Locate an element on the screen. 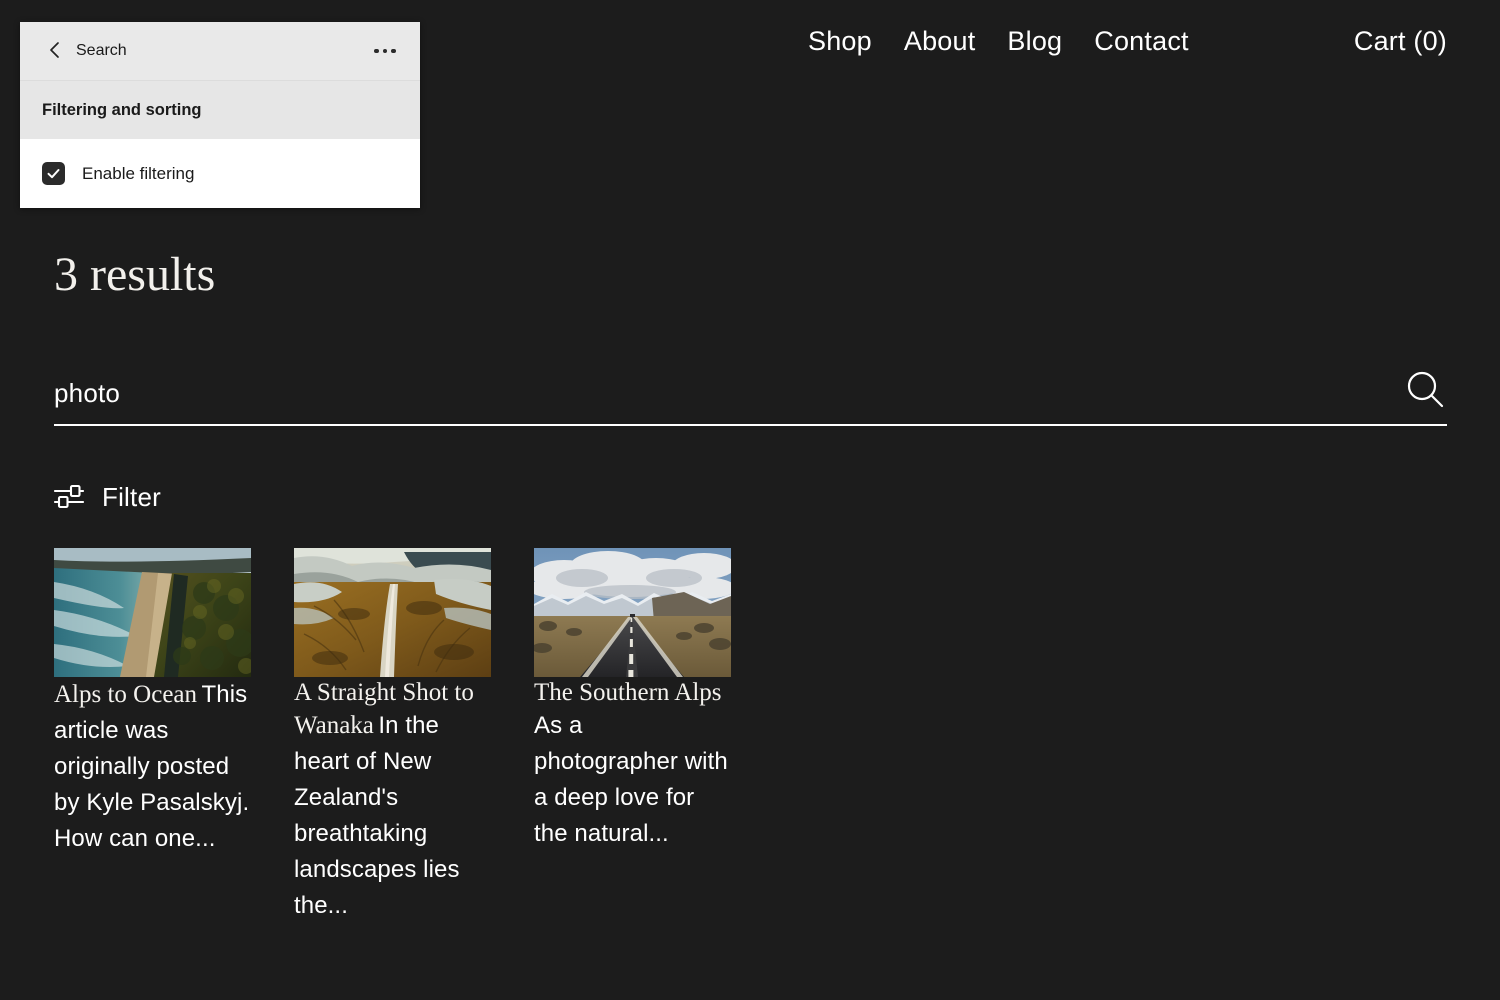 The width and height of the screenshot is (1500, 1000). search-field is located at coordinates (750, 397).